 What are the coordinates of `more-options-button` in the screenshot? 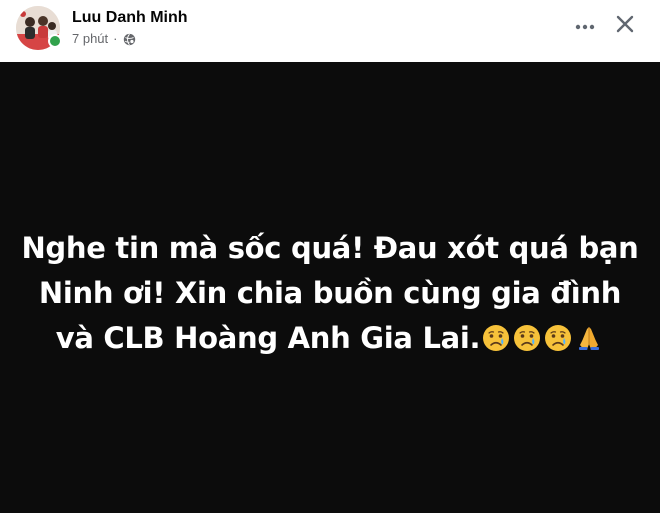 It's located at (585, 26).